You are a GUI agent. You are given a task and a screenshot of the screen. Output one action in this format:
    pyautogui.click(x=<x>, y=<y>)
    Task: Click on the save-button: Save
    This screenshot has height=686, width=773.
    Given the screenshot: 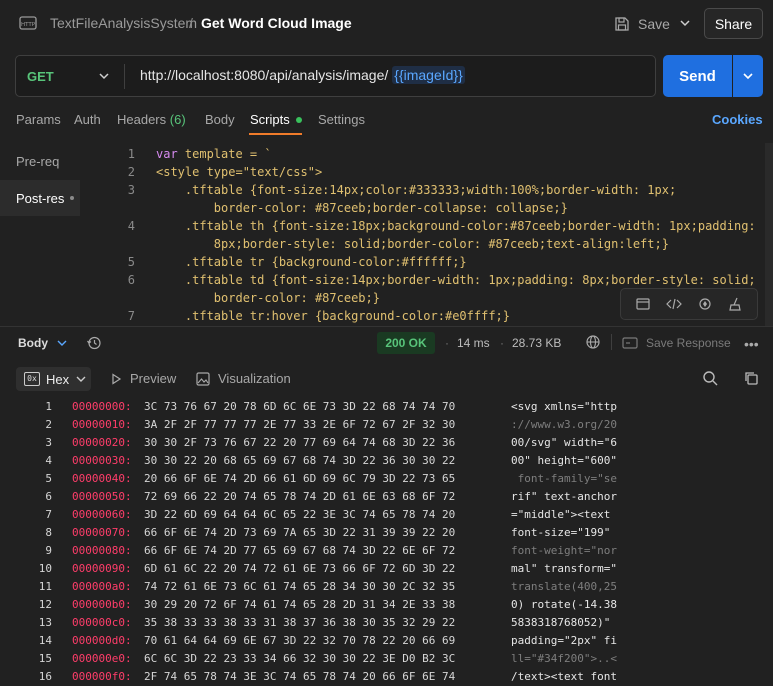 What is the action you would take?
    pyautogui.click(x=642, y=24)
    